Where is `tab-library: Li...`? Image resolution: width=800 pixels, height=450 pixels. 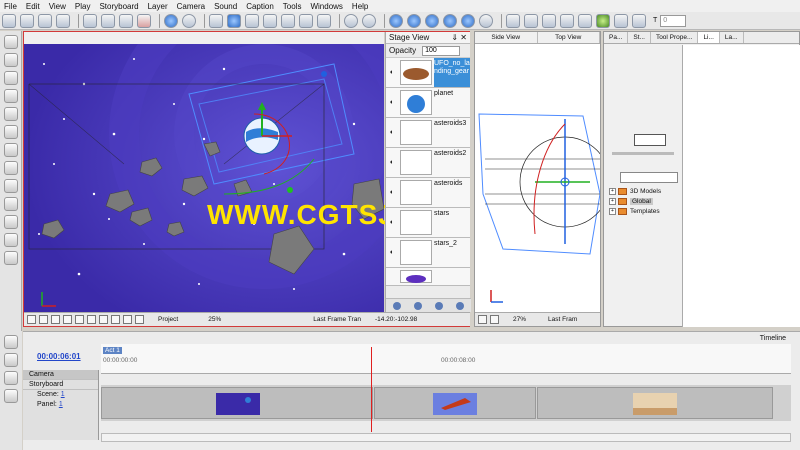 tab-library: Li... is located at coordinates (709, 37).